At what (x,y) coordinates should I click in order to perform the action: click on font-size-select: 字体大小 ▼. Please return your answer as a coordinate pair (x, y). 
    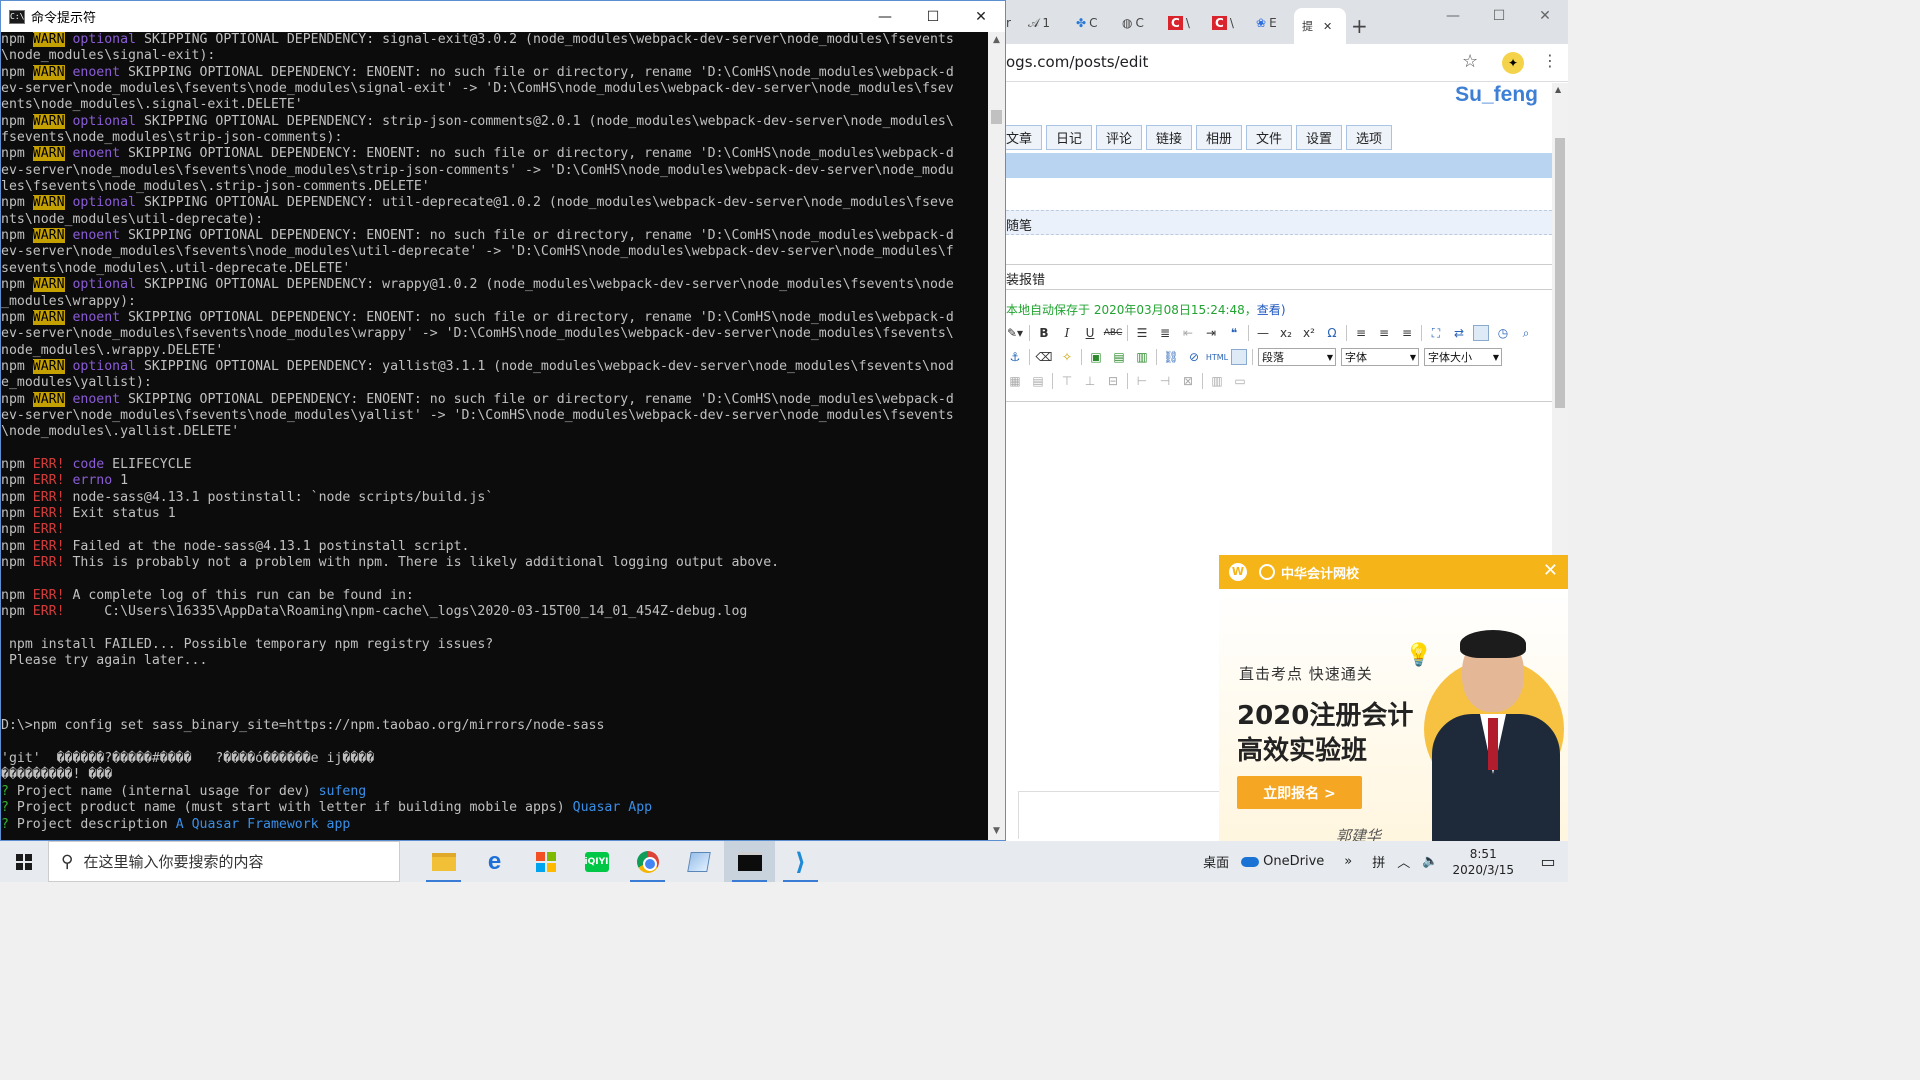
    Looking at the image, I should click on (1463, 357).